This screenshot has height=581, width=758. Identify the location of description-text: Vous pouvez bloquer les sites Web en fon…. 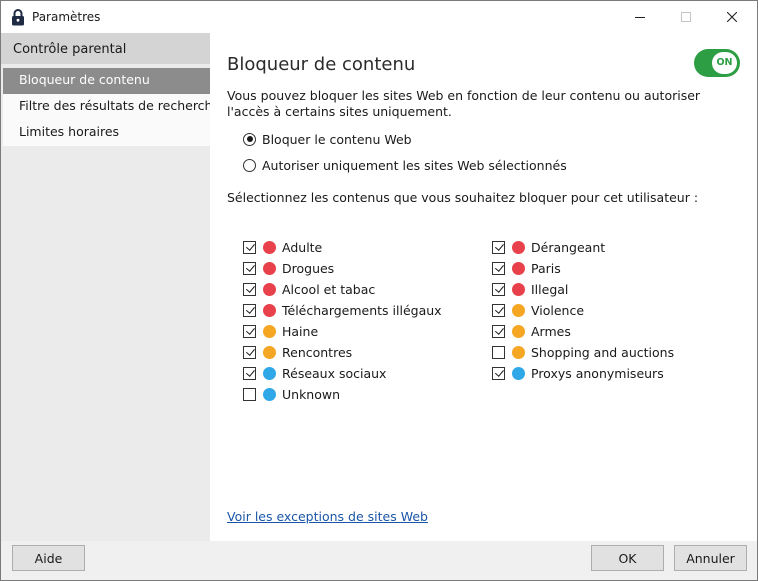
(464, 103).